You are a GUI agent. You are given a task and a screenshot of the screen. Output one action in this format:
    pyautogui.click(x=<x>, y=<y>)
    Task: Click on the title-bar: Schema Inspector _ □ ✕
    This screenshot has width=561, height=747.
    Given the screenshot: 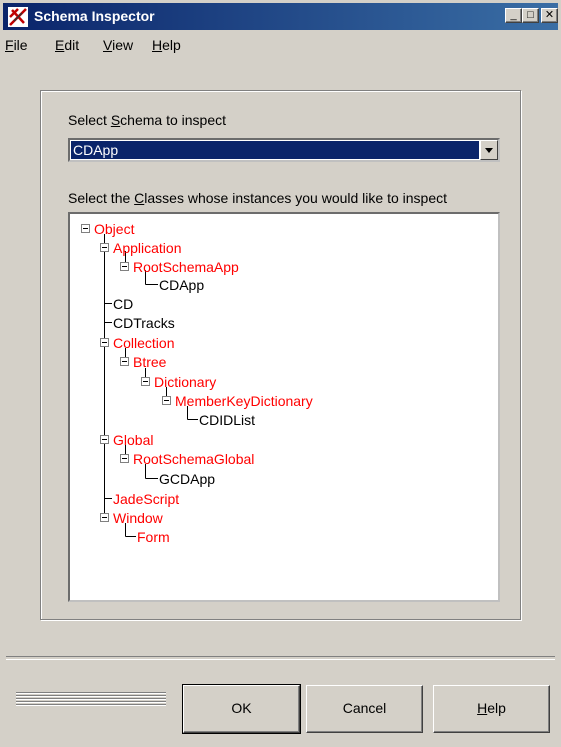 What is the action you would take?
    pyautogui.click(x=280, y=16)
    